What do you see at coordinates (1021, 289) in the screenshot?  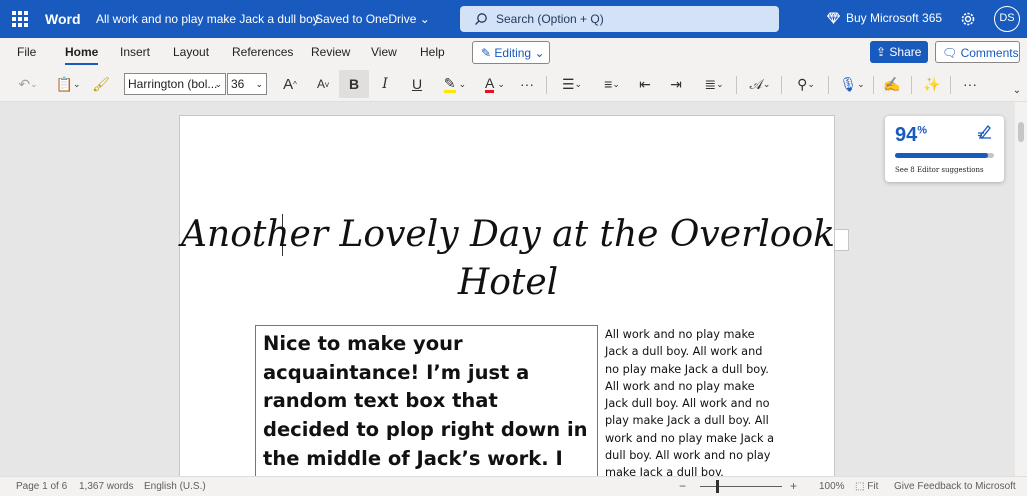 I see `vertical-scrollbar` at bounding box center [1021, 289].